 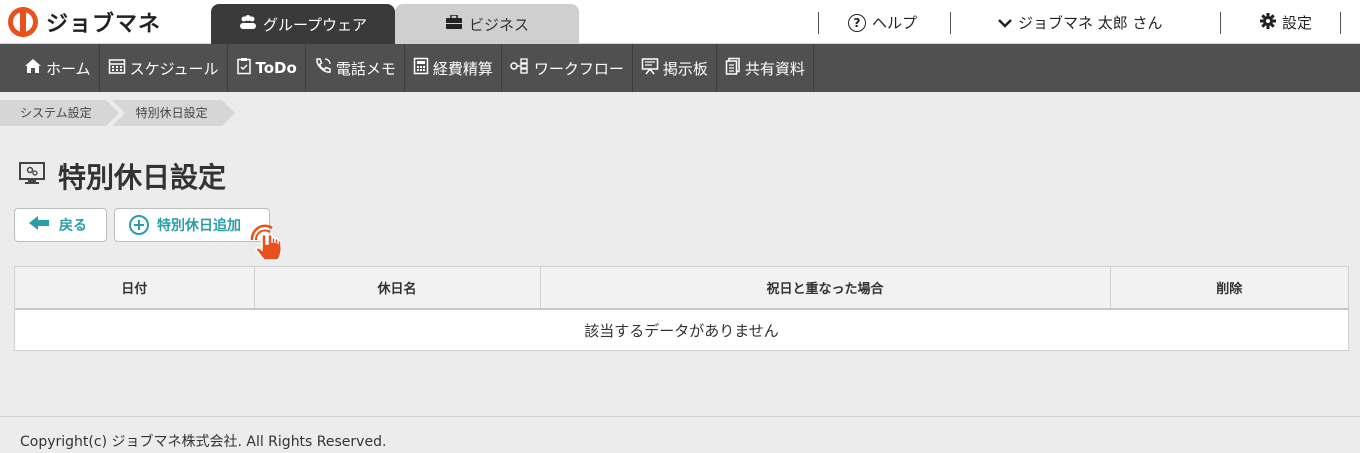 I want to click on logo-text: ジョブマネ, so click(x=104, y=24).